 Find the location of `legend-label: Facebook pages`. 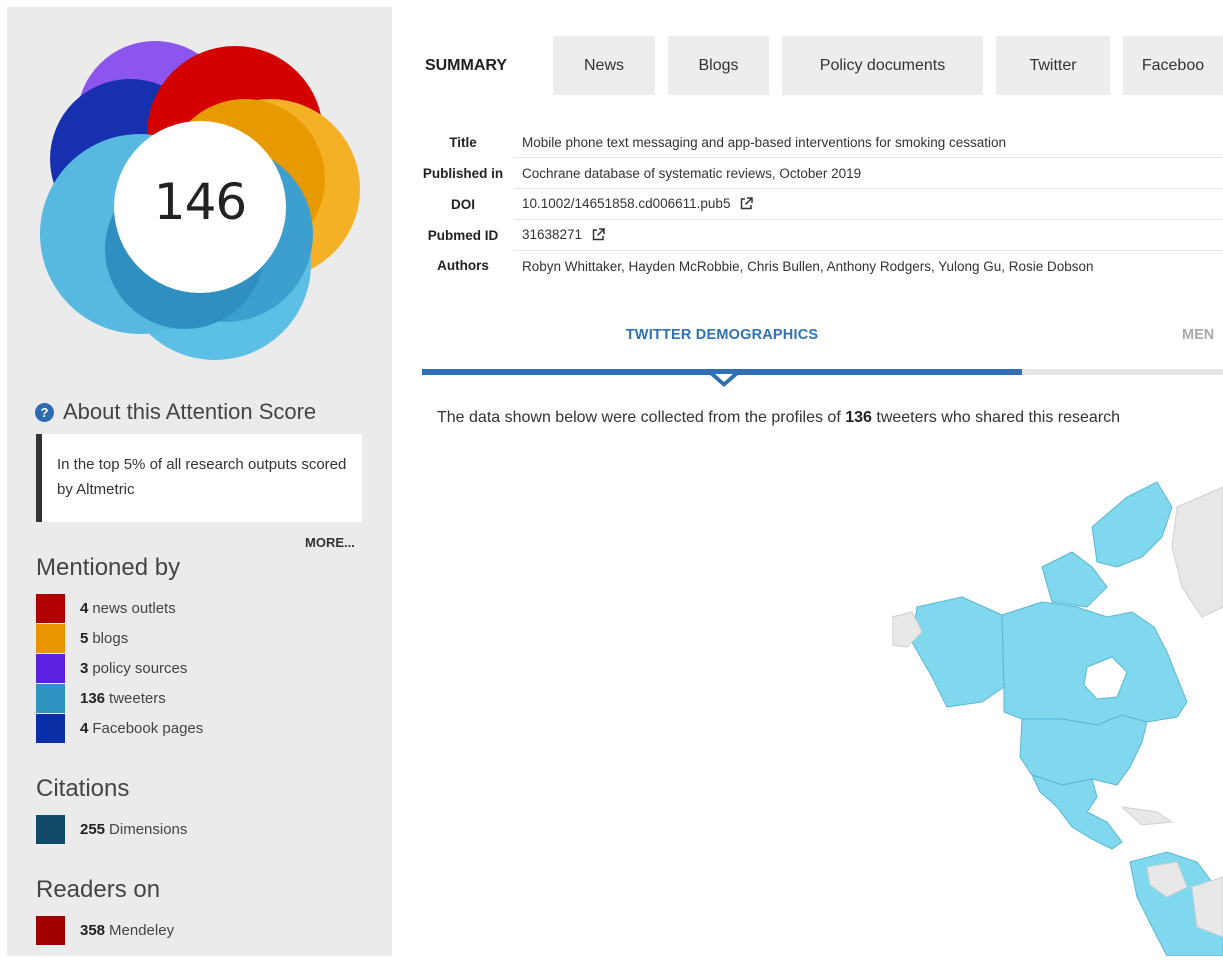

legend-label: Facebook pages is located at coordinates (148, 728).